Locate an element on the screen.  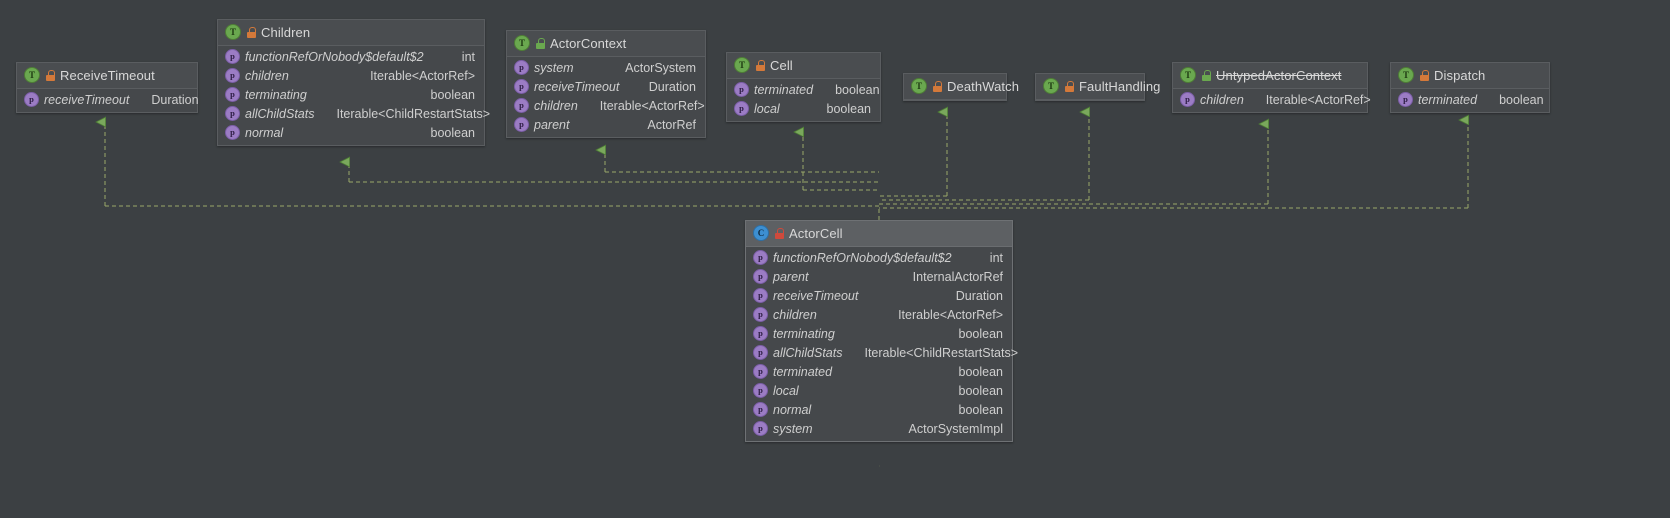
class-node-deathwatch: T DeathWatch is located at coordinates (961, 87).